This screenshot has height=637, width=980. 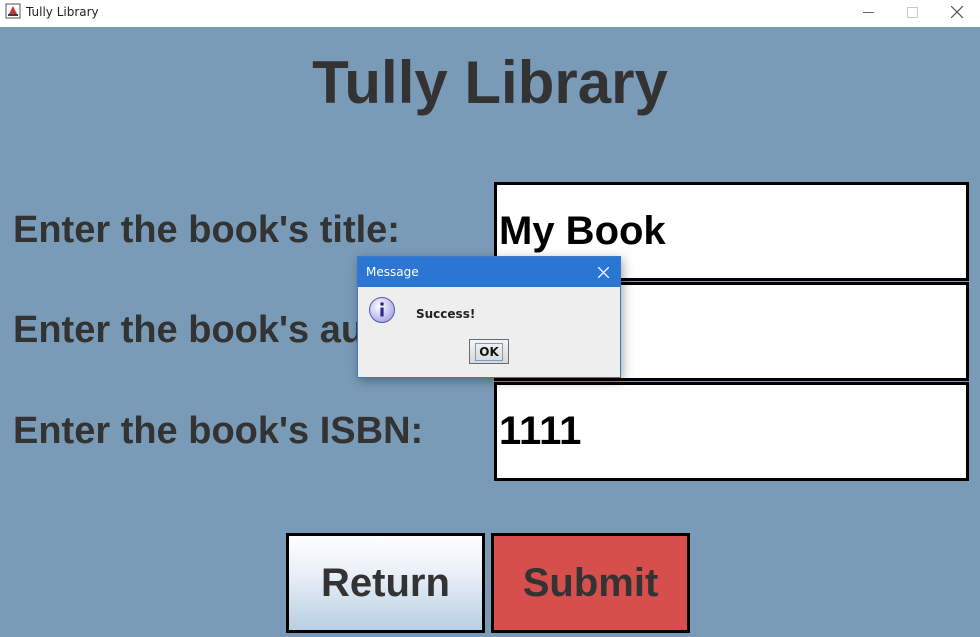 I want to click on maximize-icon, so click(x=912, y=12).